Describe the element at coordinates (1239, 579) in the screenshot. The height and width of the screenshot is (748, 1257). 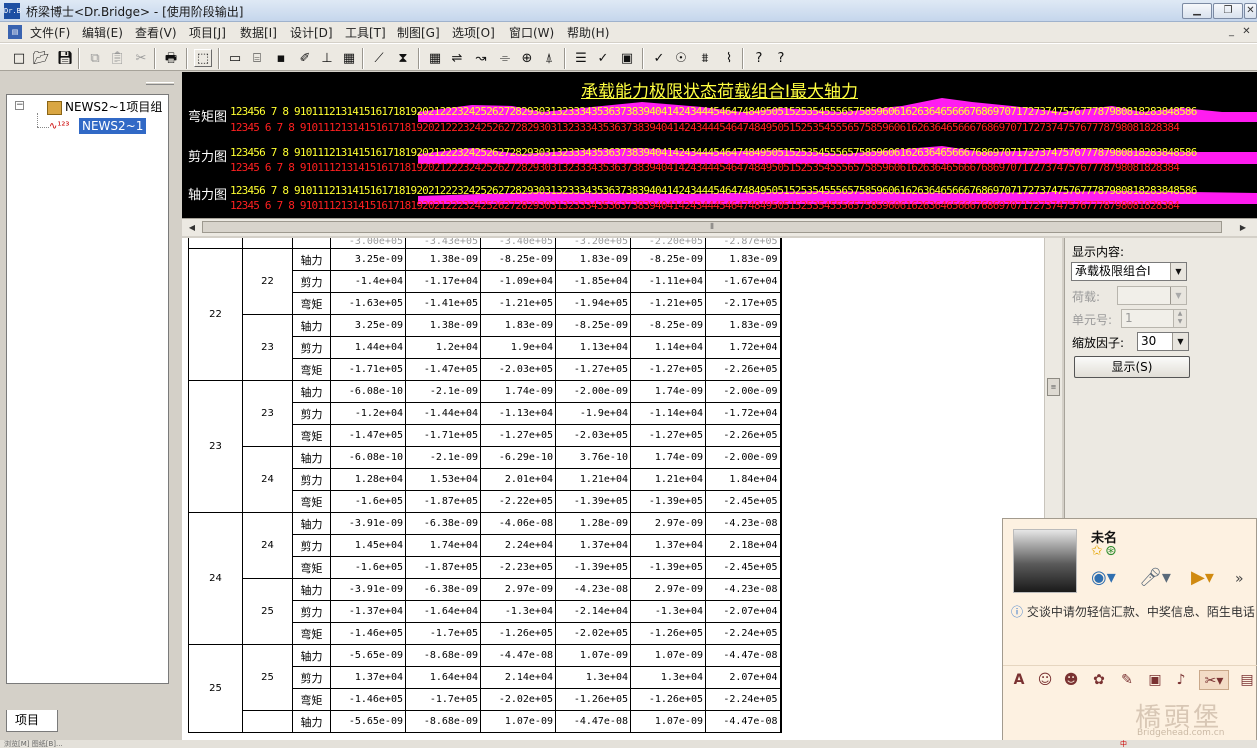
I see `more-icon: »` at that location.